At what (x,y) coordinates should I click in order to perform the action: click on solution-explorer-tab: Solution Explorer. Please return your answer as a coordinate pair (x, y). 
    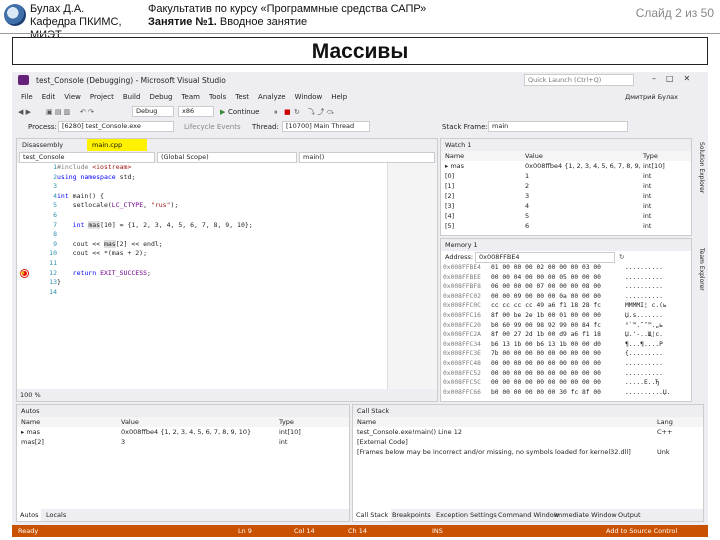
    Looking at the image, I should click on (701, 167).